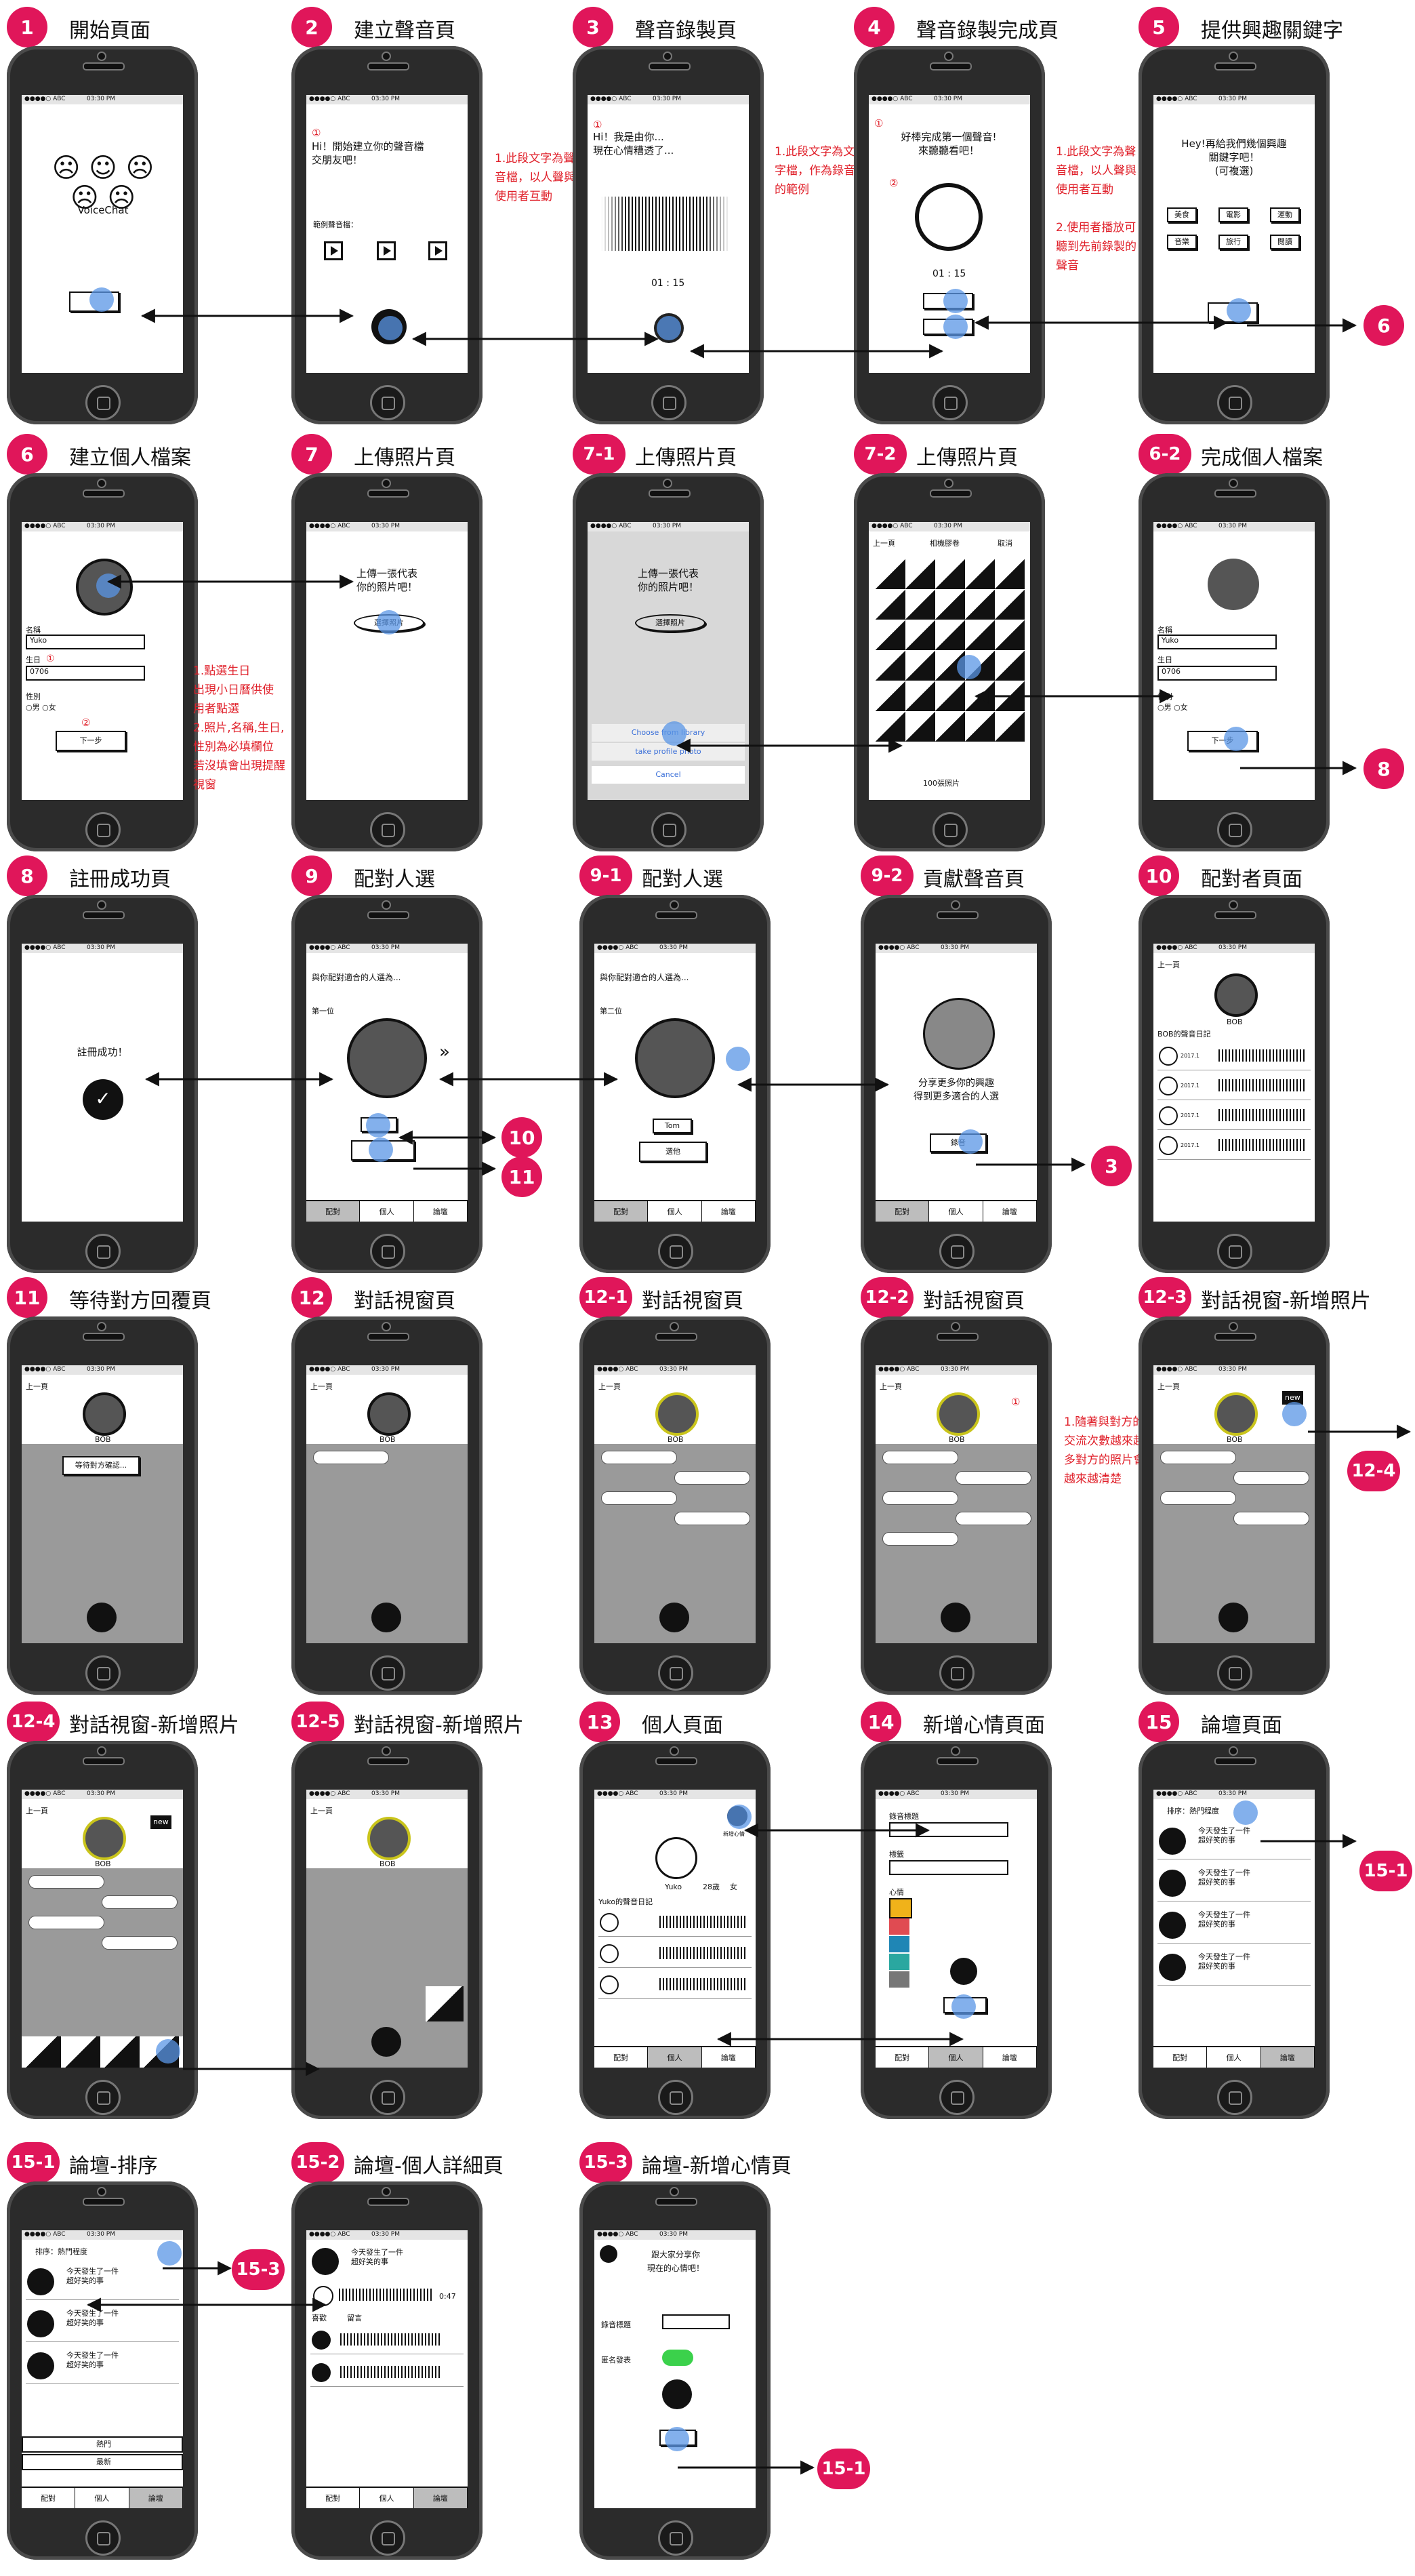 The height and width of the screenshot is (2576, 1415). I want to click on mood-swatch-blue, so click(899, 1944).